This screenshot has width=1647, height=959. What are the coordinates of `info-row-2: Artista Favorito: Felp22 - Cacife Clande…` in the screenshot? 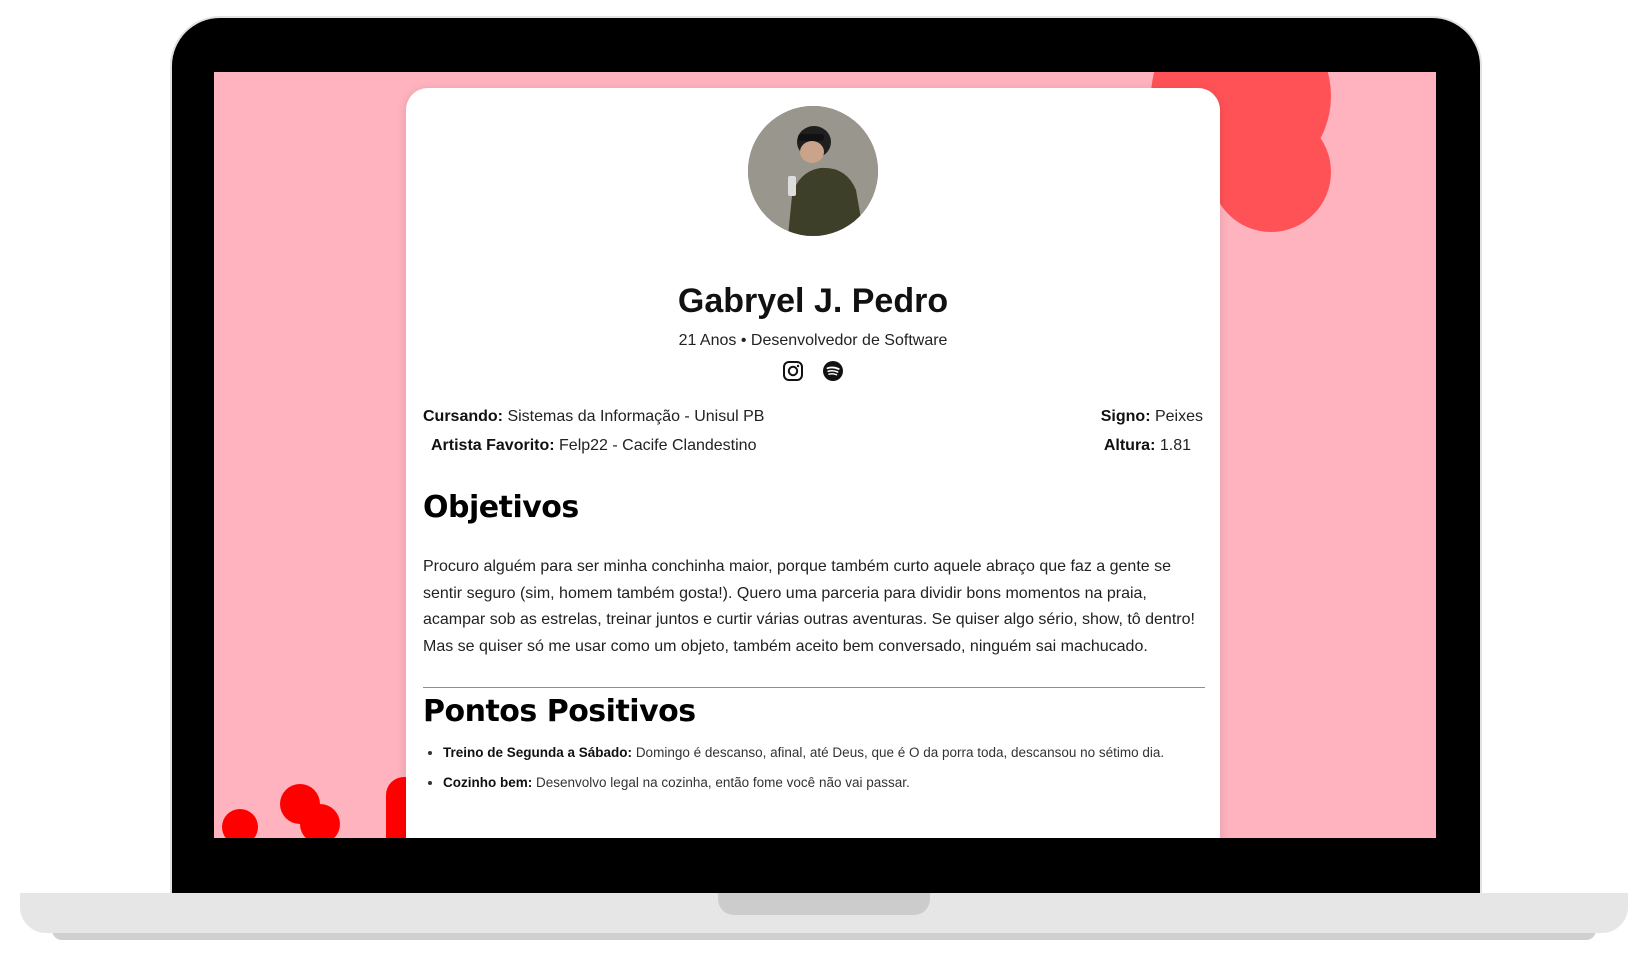 It's located at (811, 446).